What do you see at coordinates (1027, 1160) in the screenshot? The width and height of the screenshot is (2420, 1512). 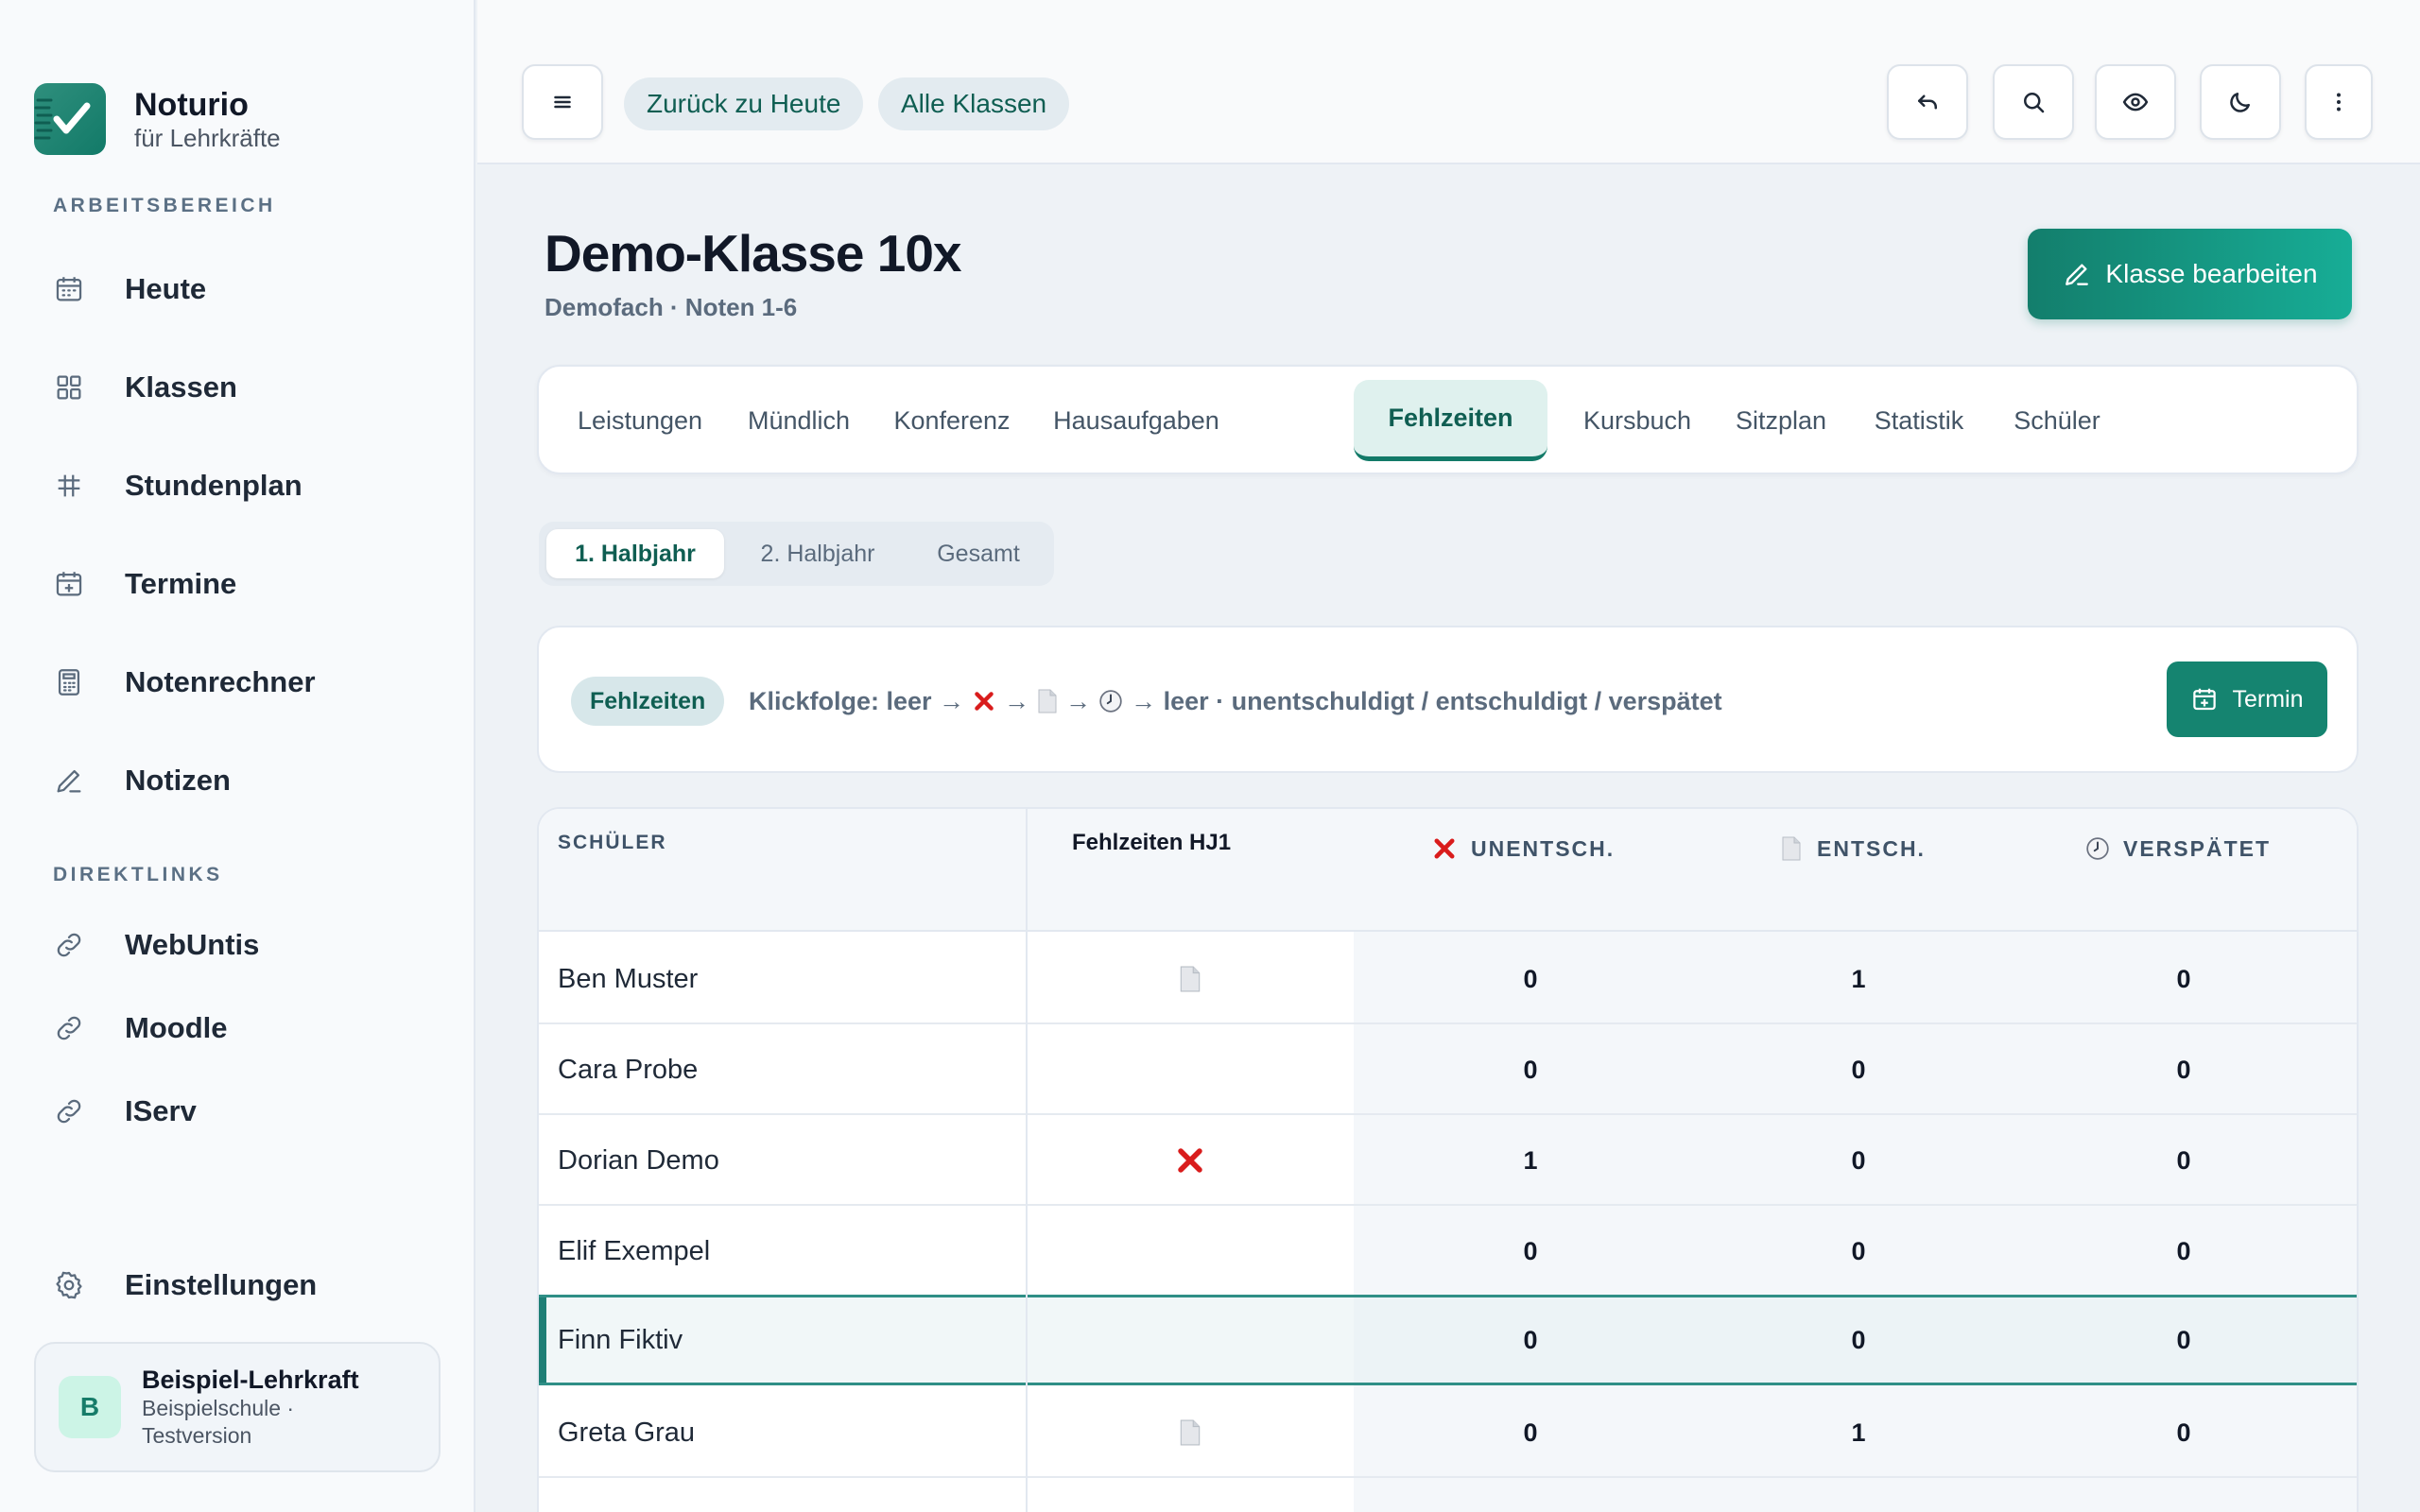 I see `column-divider` at bounding box center [1027, 1160].